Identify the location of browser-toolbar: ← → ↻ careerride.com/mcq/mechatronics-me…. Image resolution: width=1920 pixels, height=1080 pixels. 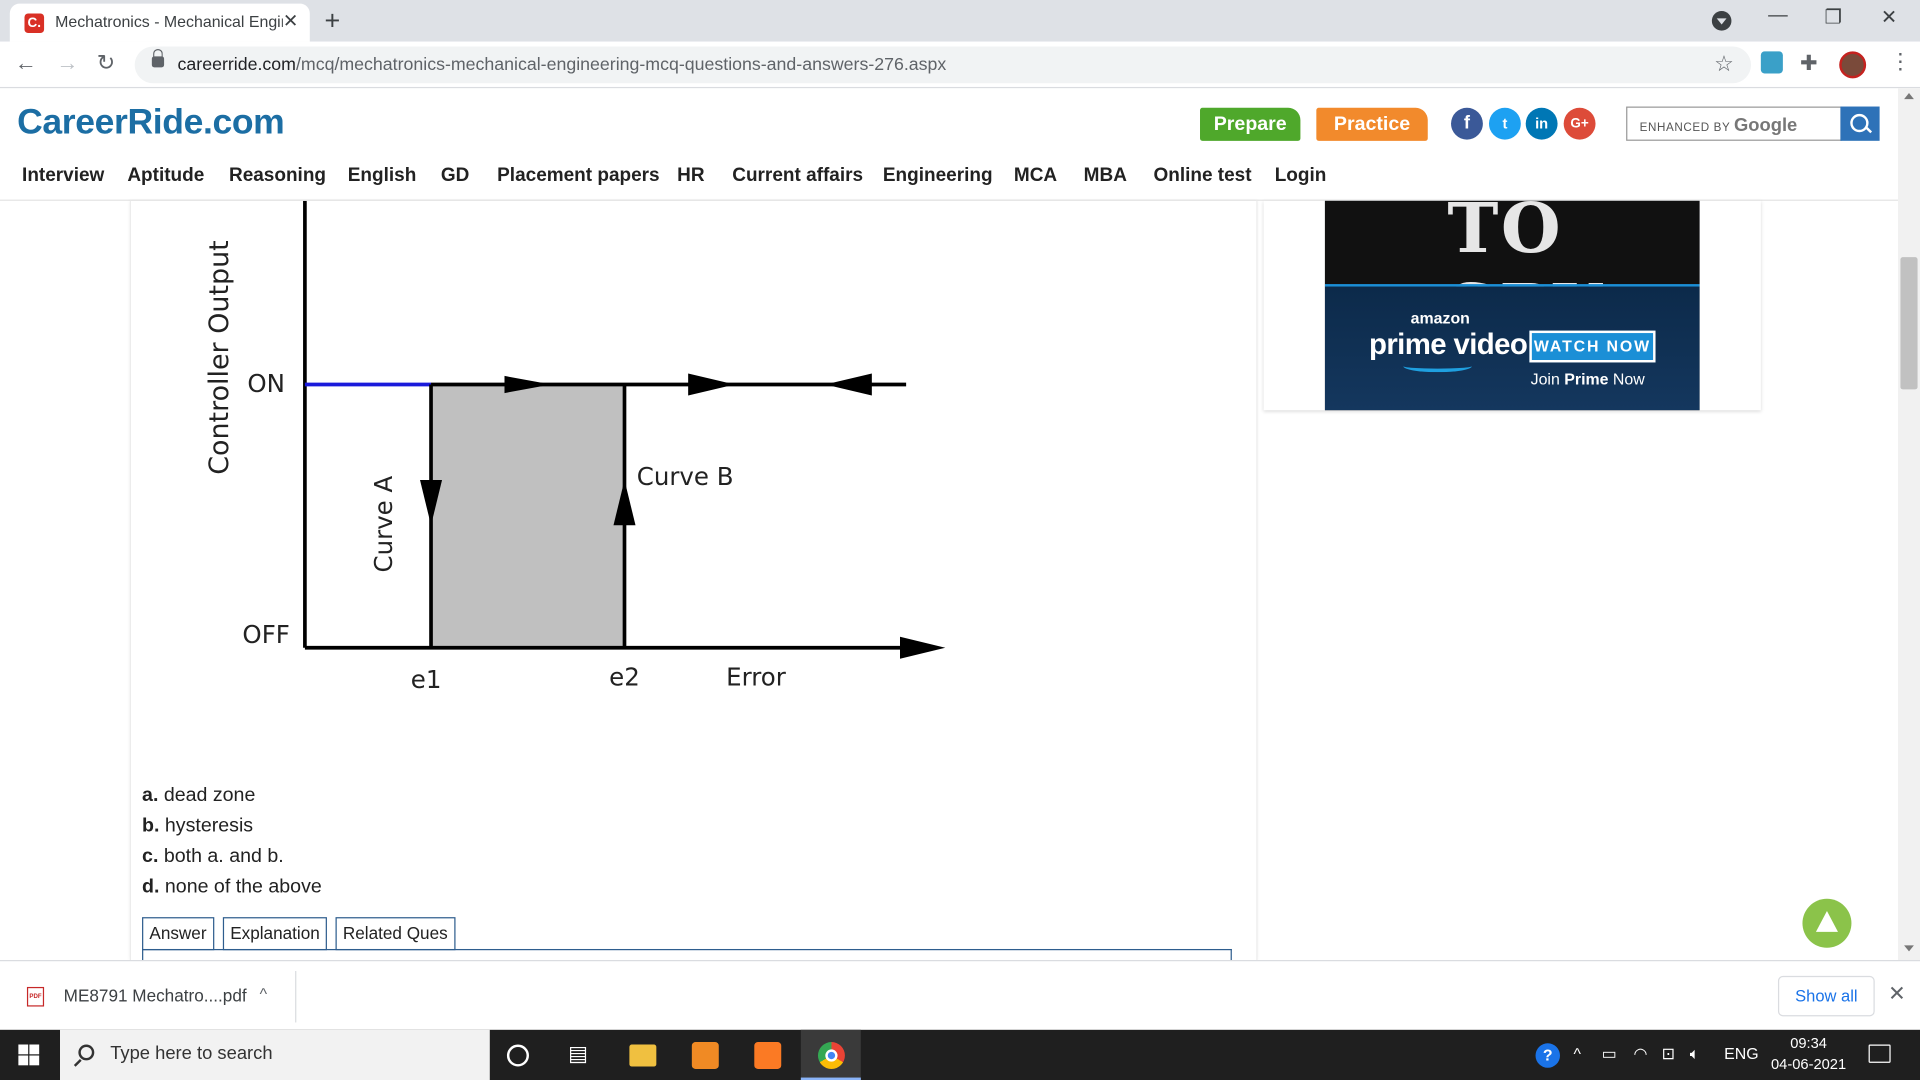
(960, 65).